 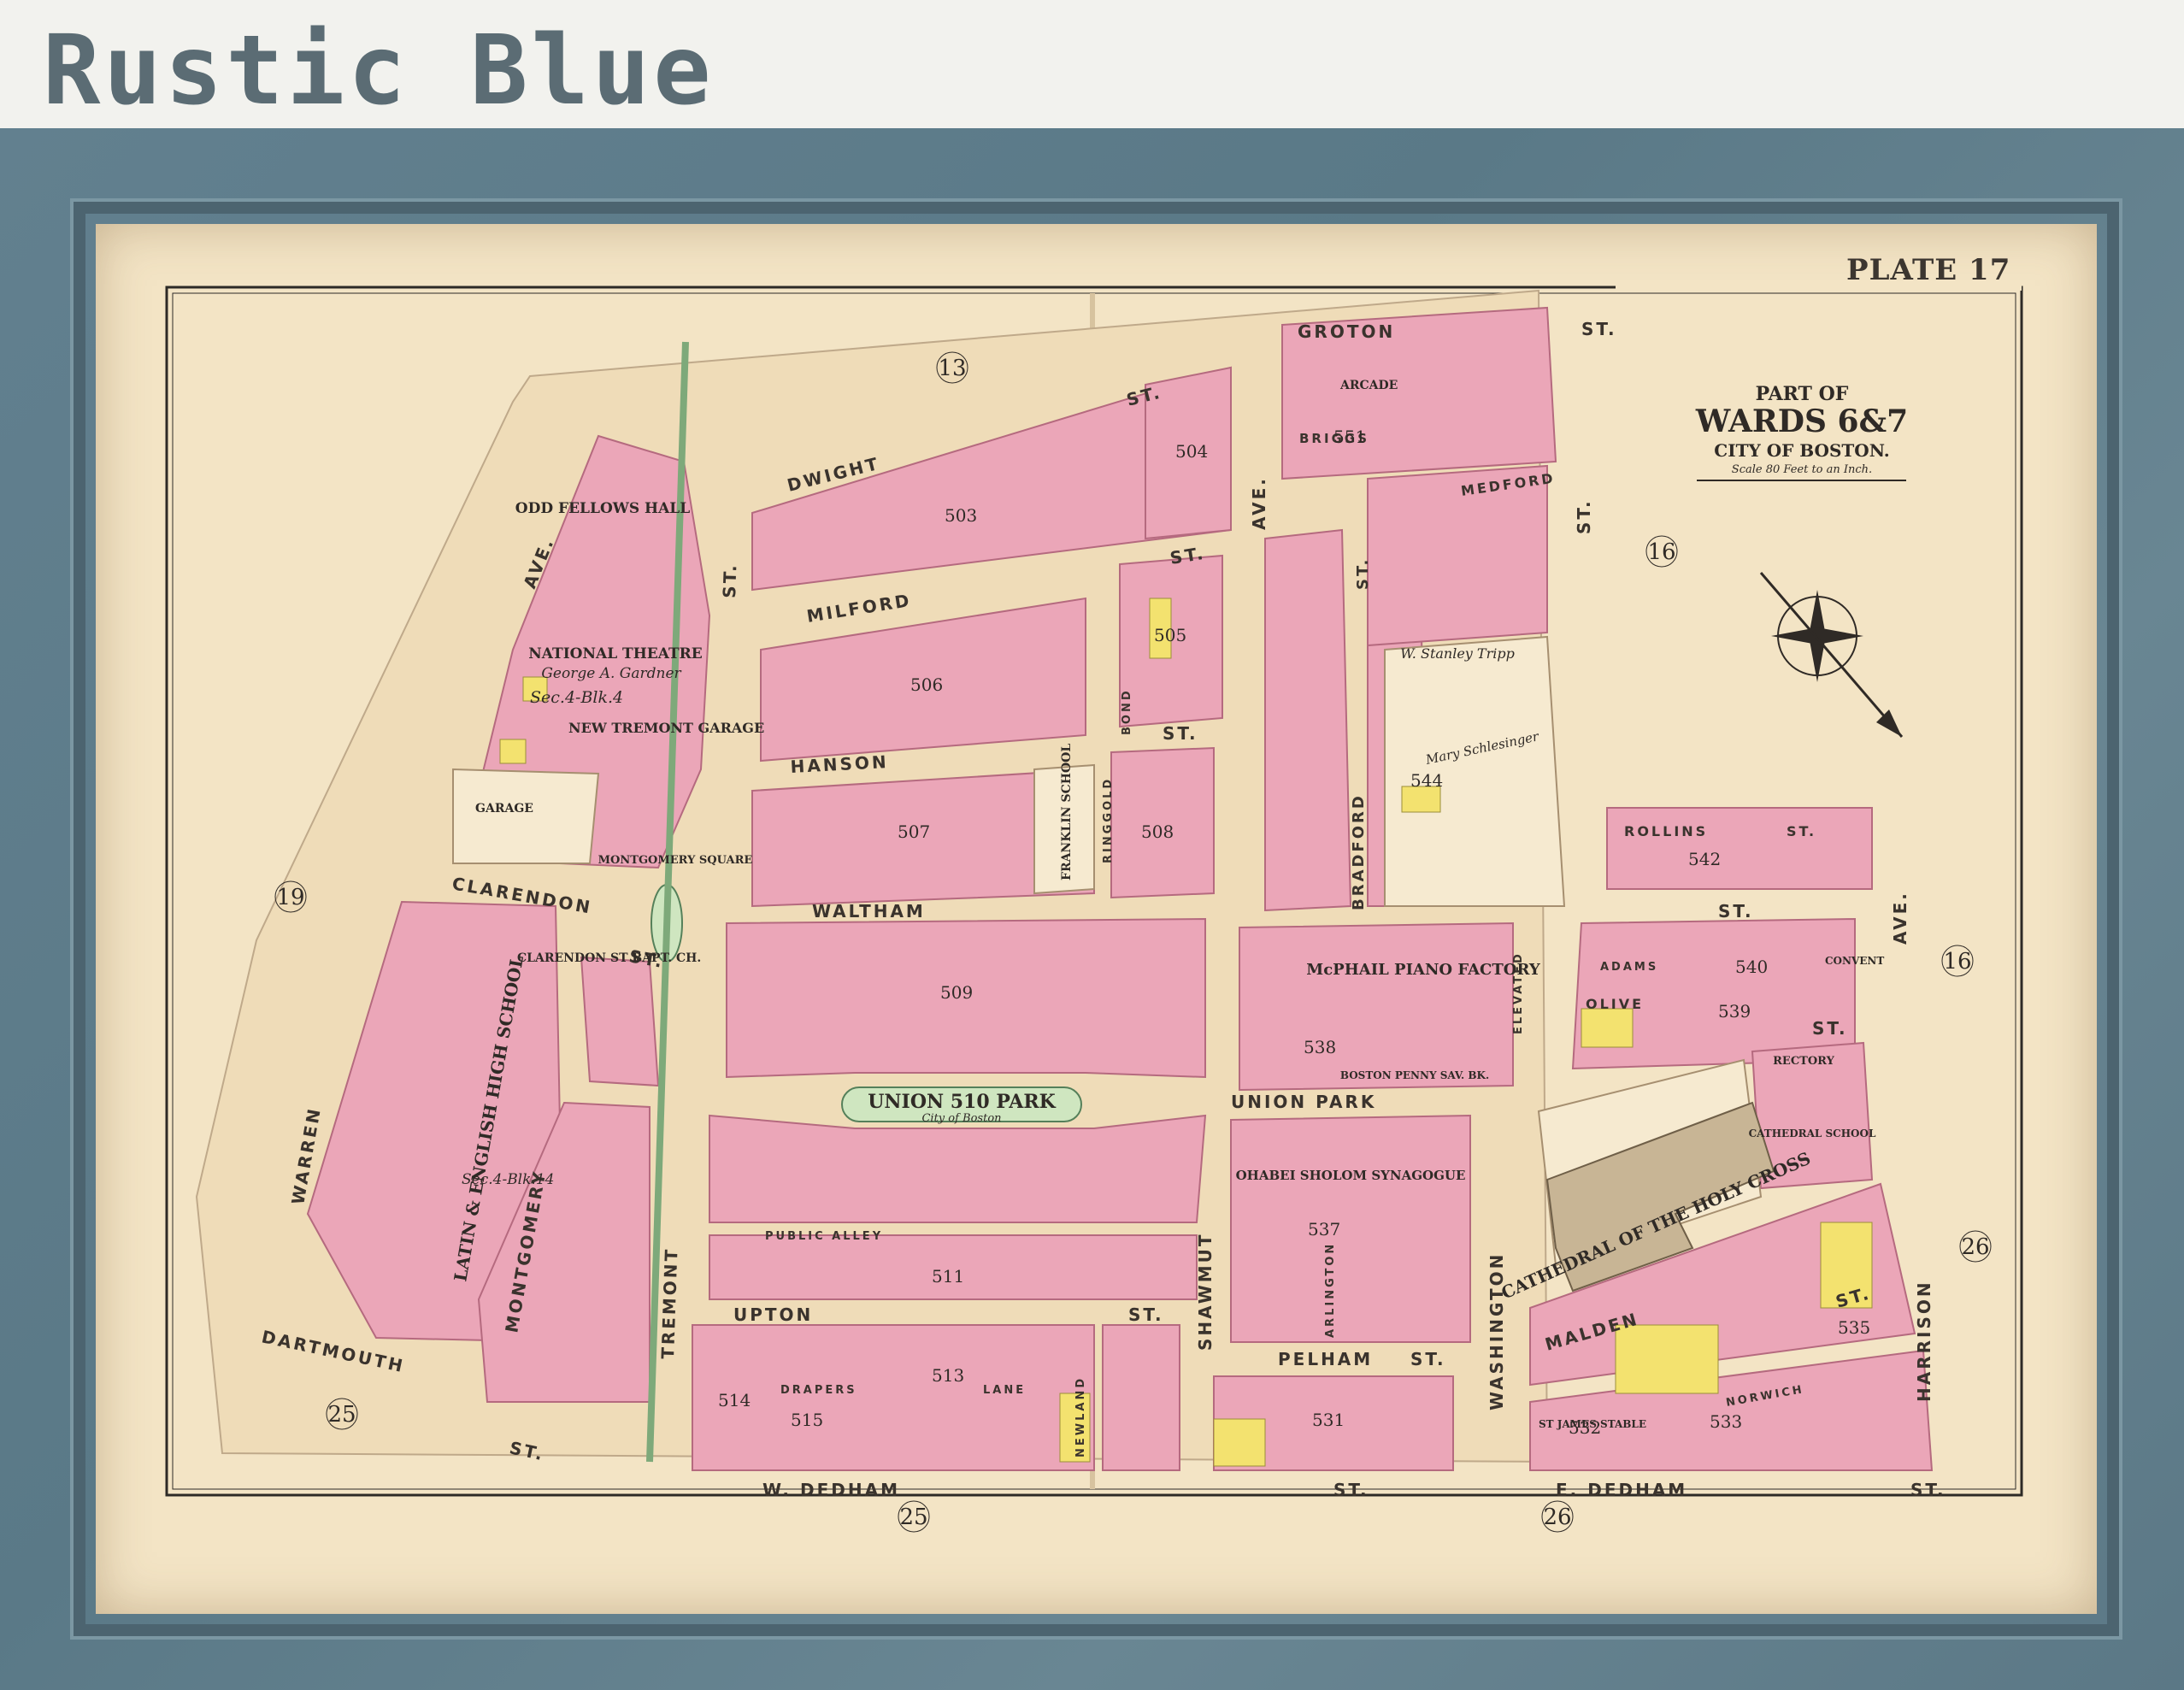 I want to click on street-label-waltham-st: ST., so click(x=1736, y=911).